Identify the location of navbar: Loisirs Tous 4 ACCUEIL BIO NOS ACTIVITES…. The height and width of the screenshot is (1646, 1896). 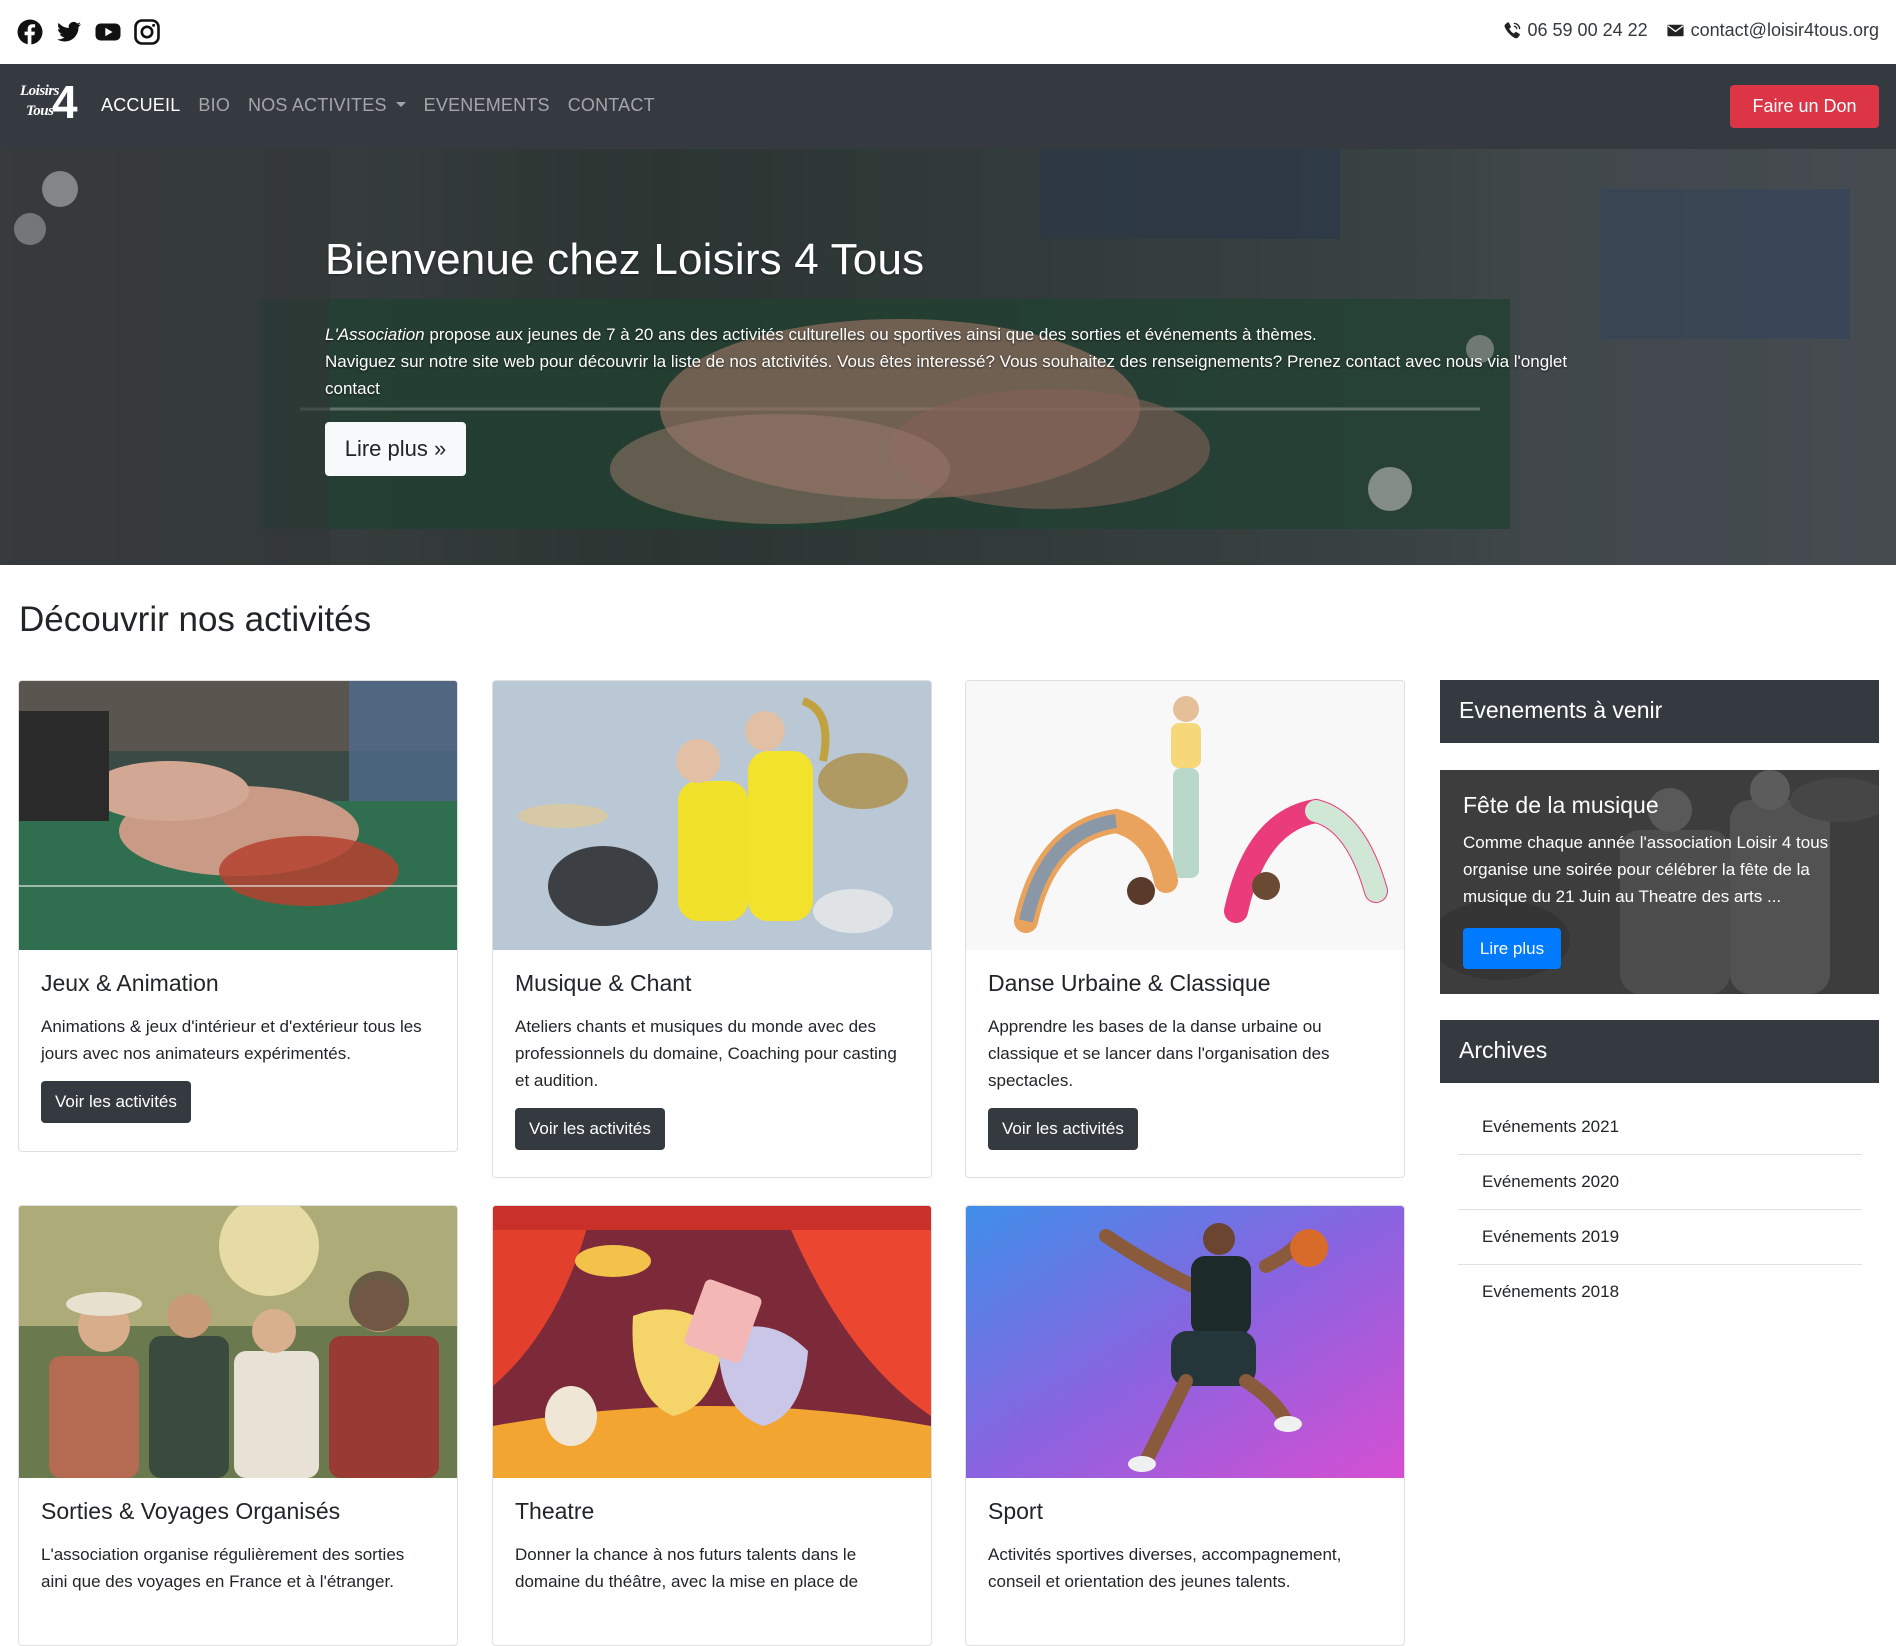
(948, 106).